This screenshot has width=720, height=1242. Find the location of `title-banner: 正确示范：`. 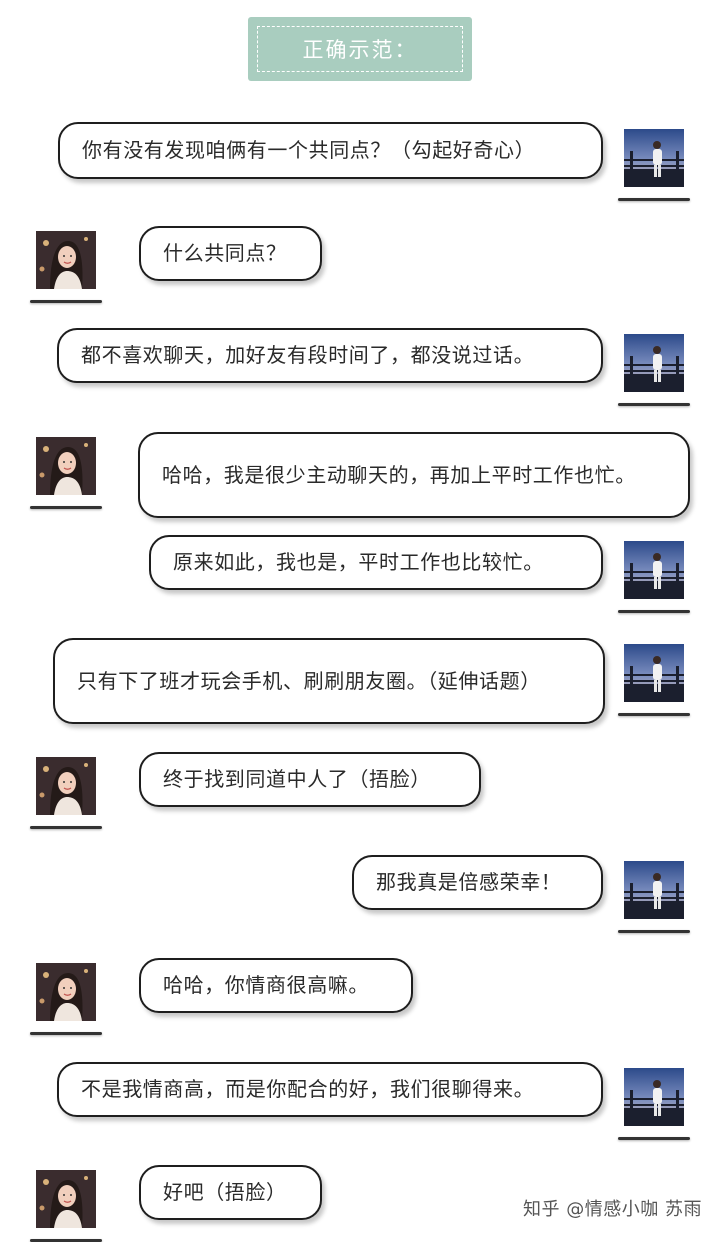

title-banner: 正确示范： is located at coordinates (360, 49).